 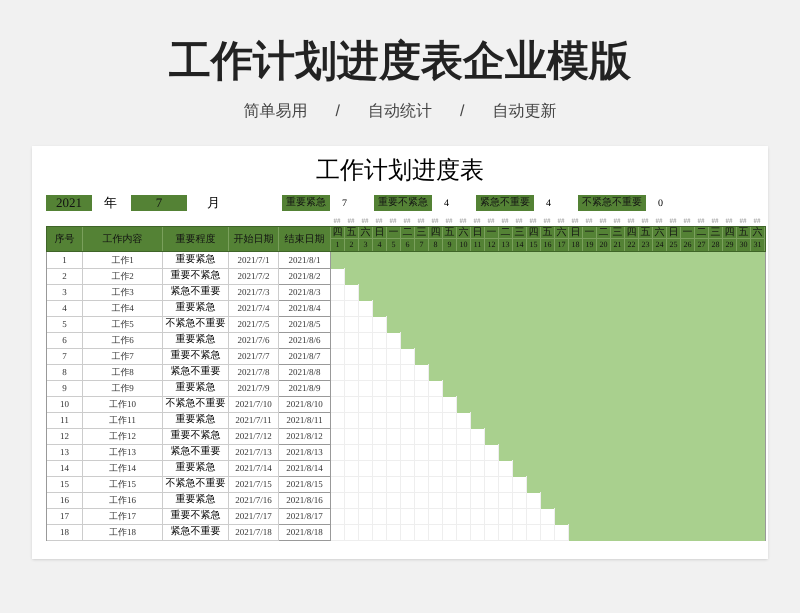 I want to click on day-header: 29, so click(x=730, y=245).